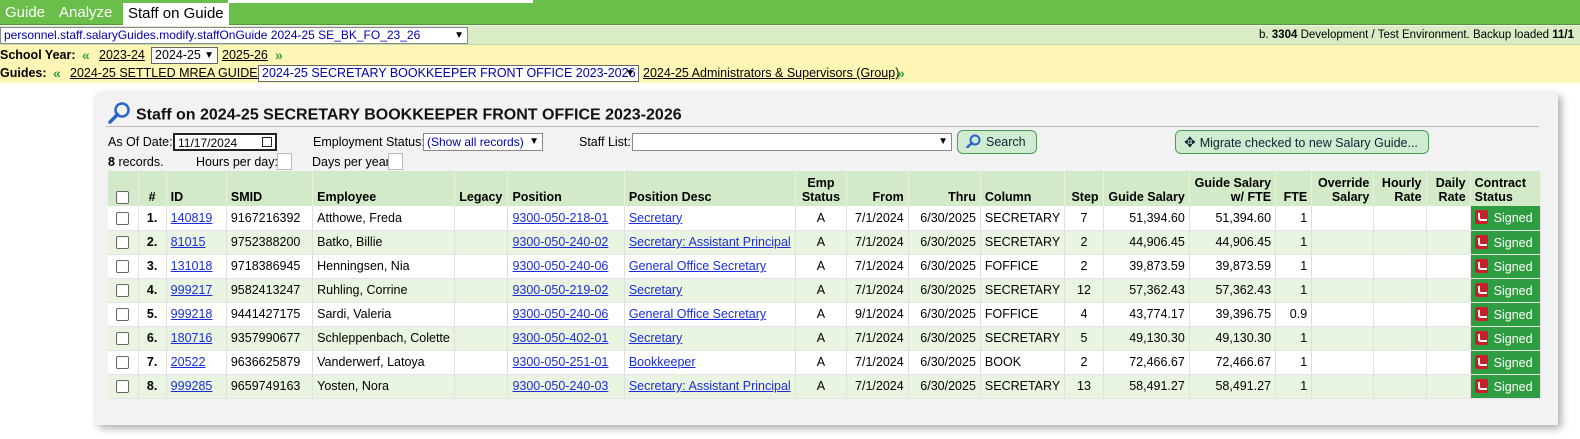  I want to click on position-link: 9300-050-219-02, so click(560, 290).